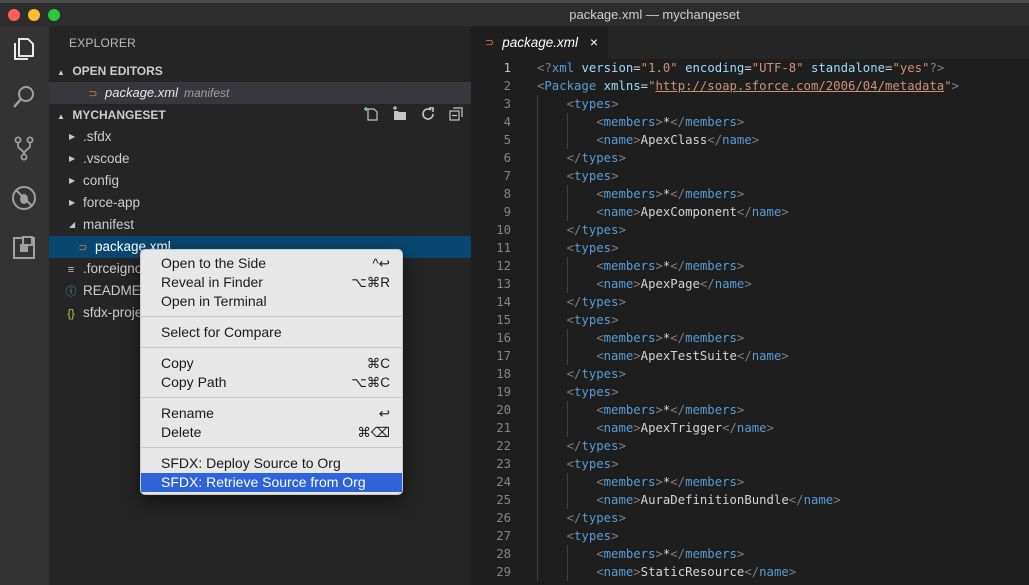  What do you see at coordinates (507, 176) in the screenshot?
I see `line-number: 7` at bounding box center [507, 176].